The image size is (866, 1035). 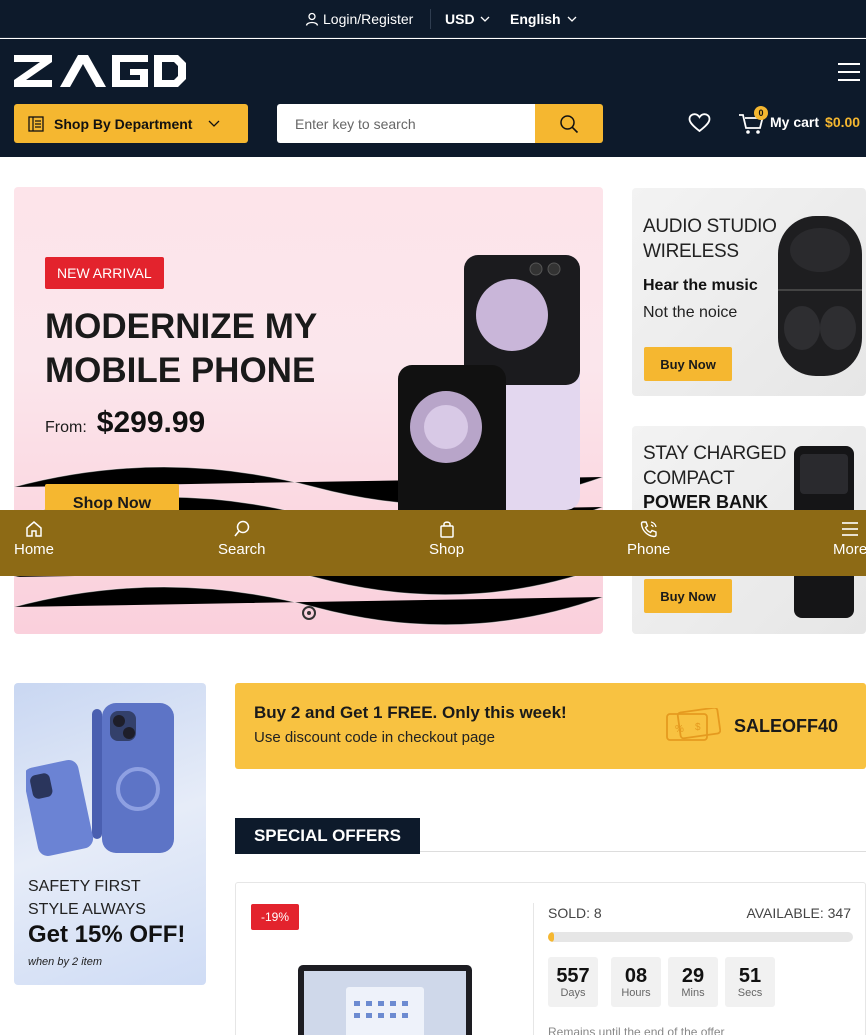 What do you see at coordinates (104, 273) in the screenshot?
I see `new-arrival-badge: NEW ARRIVAL` at bounding box center [104, 273].